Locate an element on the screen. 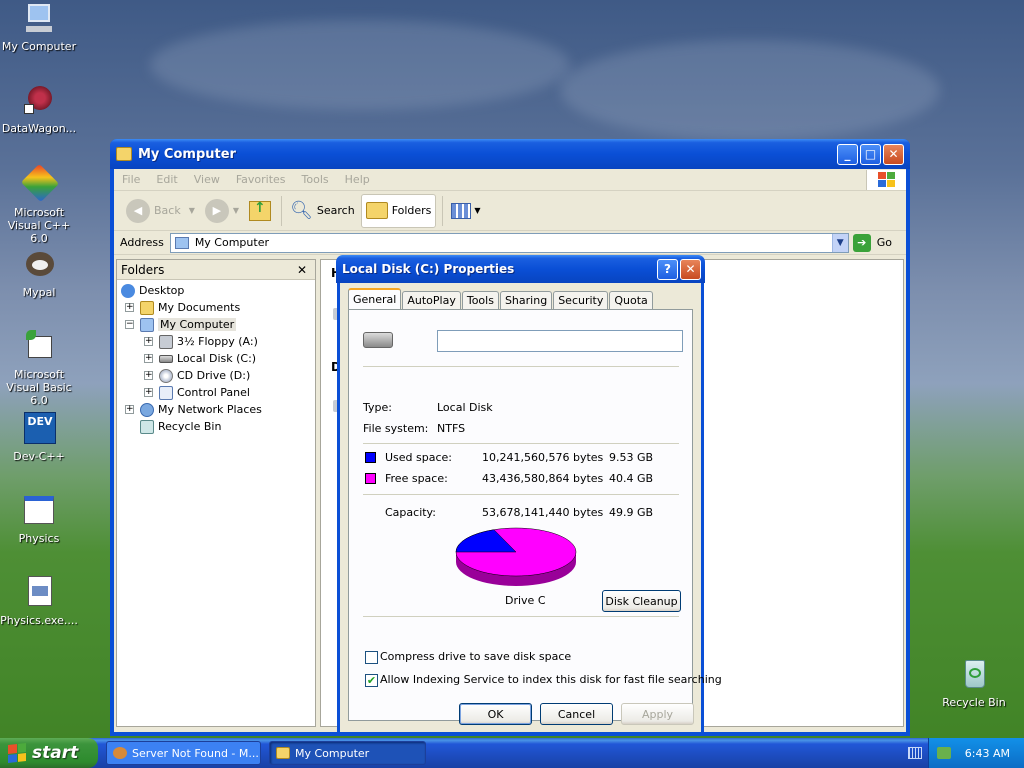  go-button: Go is located at coordinates (884, 242).